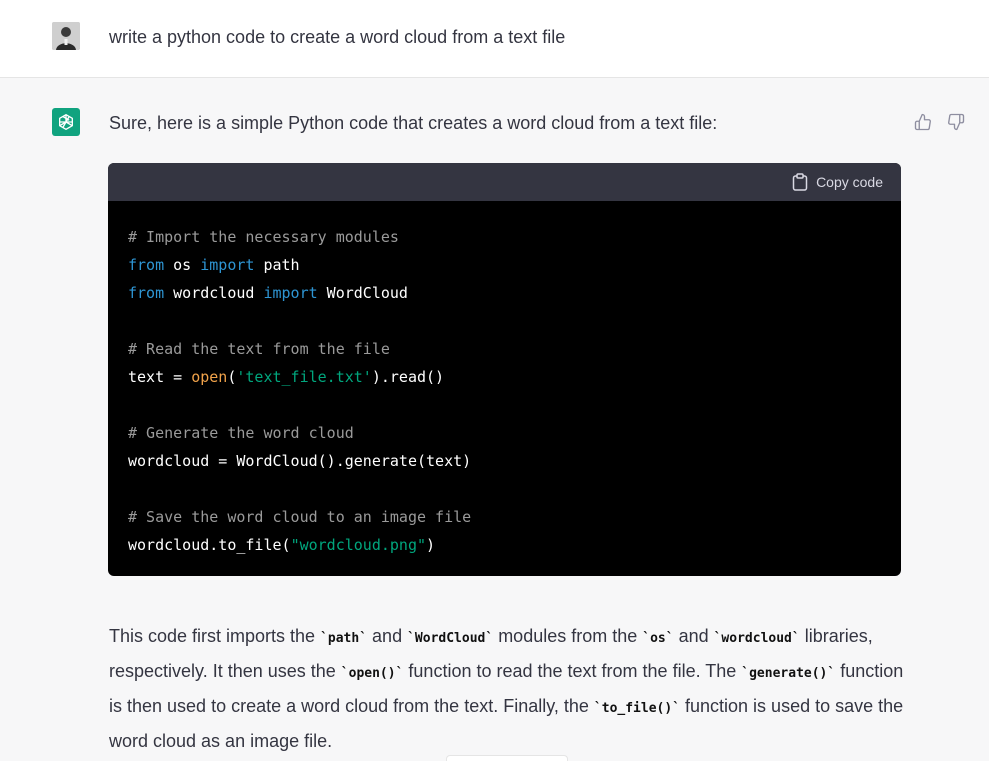  What do you see at coordinates (504, 349) in the screenshot?
I see `code-line: # Read the text from the file` at bounding box center [504, 349].